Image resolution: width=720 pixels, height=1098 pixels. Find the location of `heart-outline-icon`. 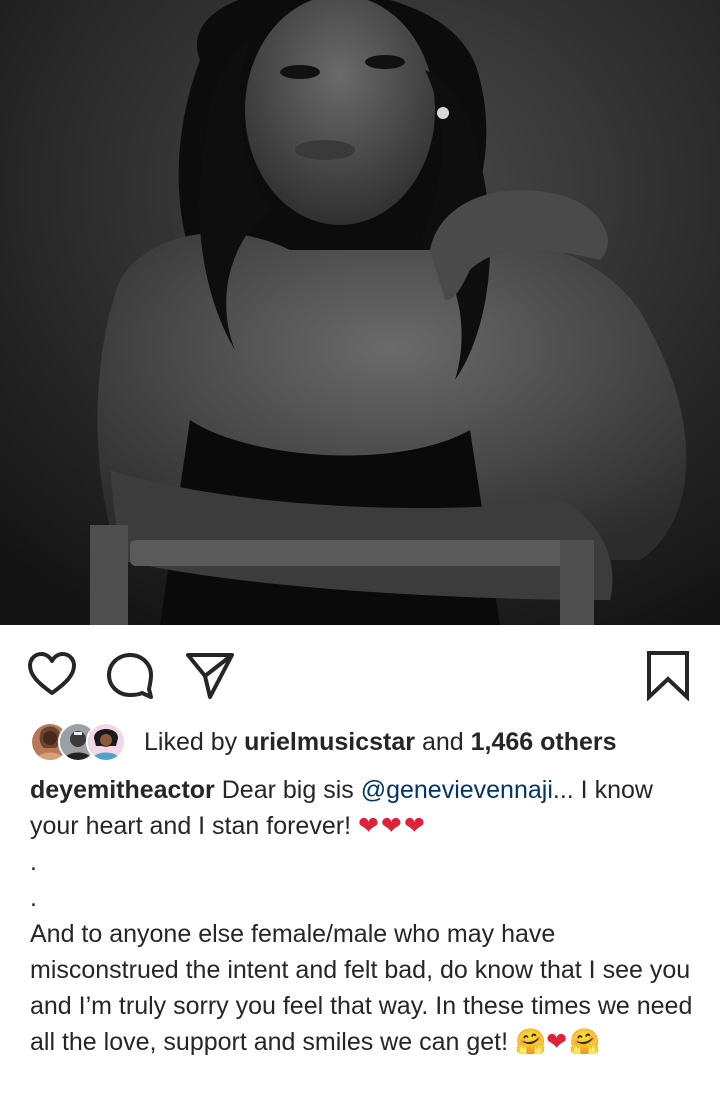

heart-outline-icon is located at coordinates (52, 675).